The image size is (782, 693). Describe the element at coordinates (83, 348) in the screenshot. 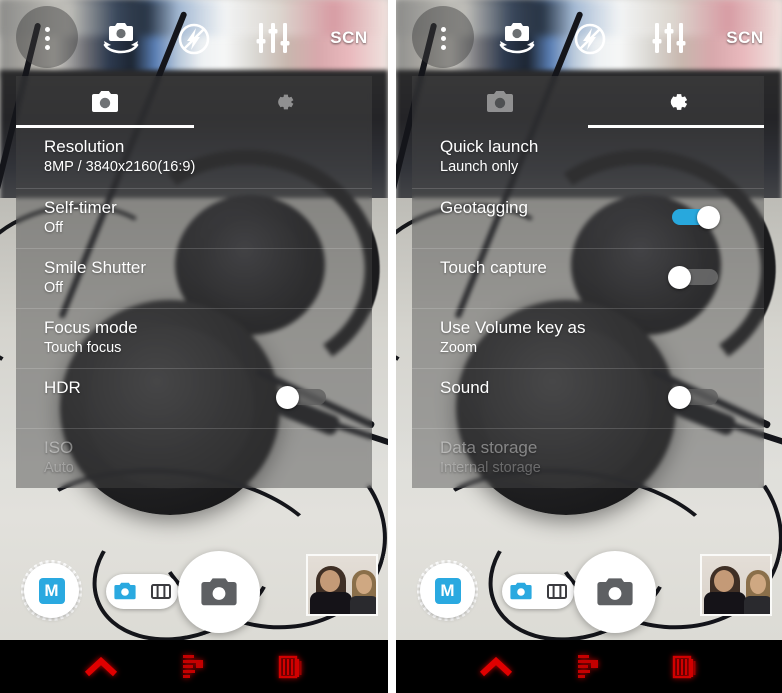

I see `setting-value: Touch focus` at that location.